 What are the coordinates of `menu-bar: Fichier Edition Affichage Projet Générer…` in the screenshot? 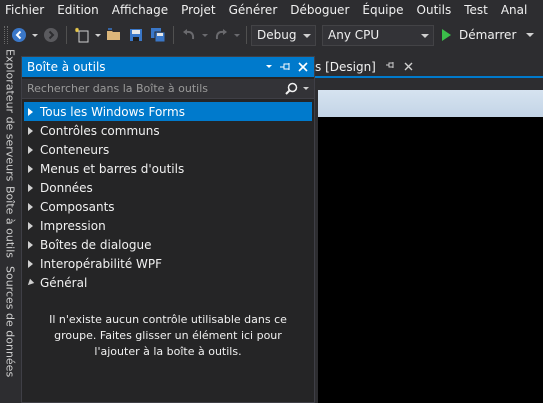 It's located at (271, 10).